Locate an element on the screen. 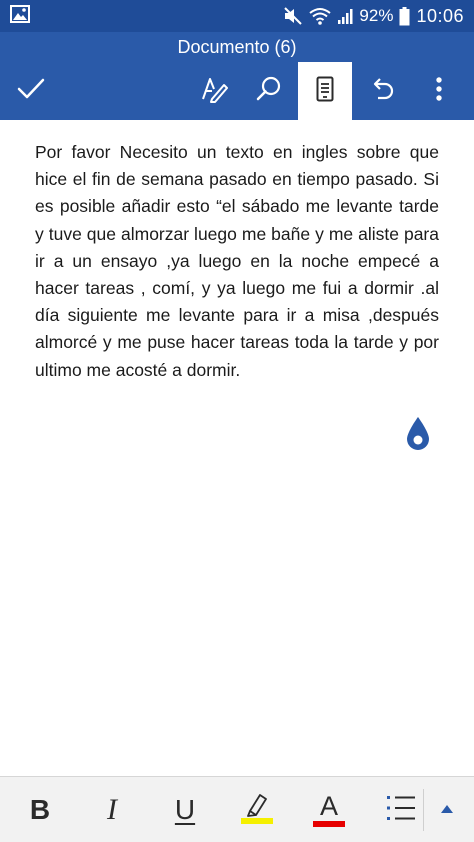 Image resolution: width=474 pixels, height=842 pixels. more-options-button is located at coordinates (439, 91).